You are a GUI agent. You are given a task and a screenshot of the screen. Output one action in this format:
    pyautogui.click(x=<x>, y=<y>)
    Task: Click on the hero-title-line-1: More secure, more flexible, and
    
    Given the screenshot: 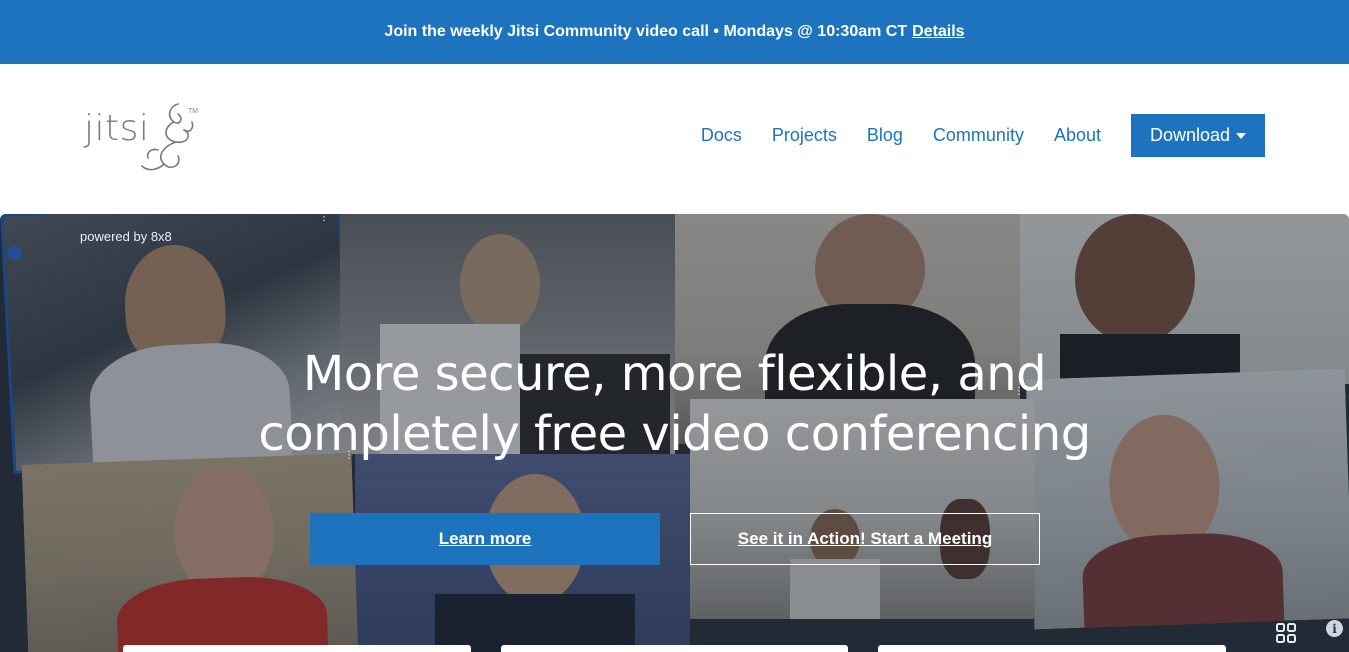 What is the action you would take?
    pyautogui.click(x=674, y=374)
    